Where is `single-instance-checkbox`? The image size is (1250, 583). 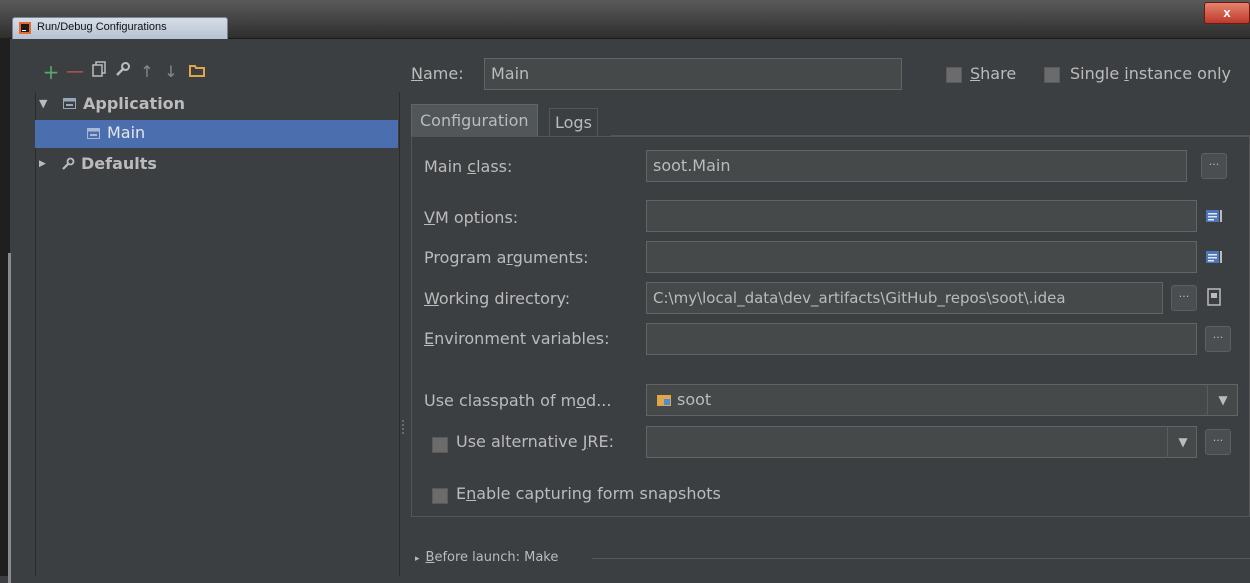 single-instance-checkbox is located at coordinates (1052, 75).